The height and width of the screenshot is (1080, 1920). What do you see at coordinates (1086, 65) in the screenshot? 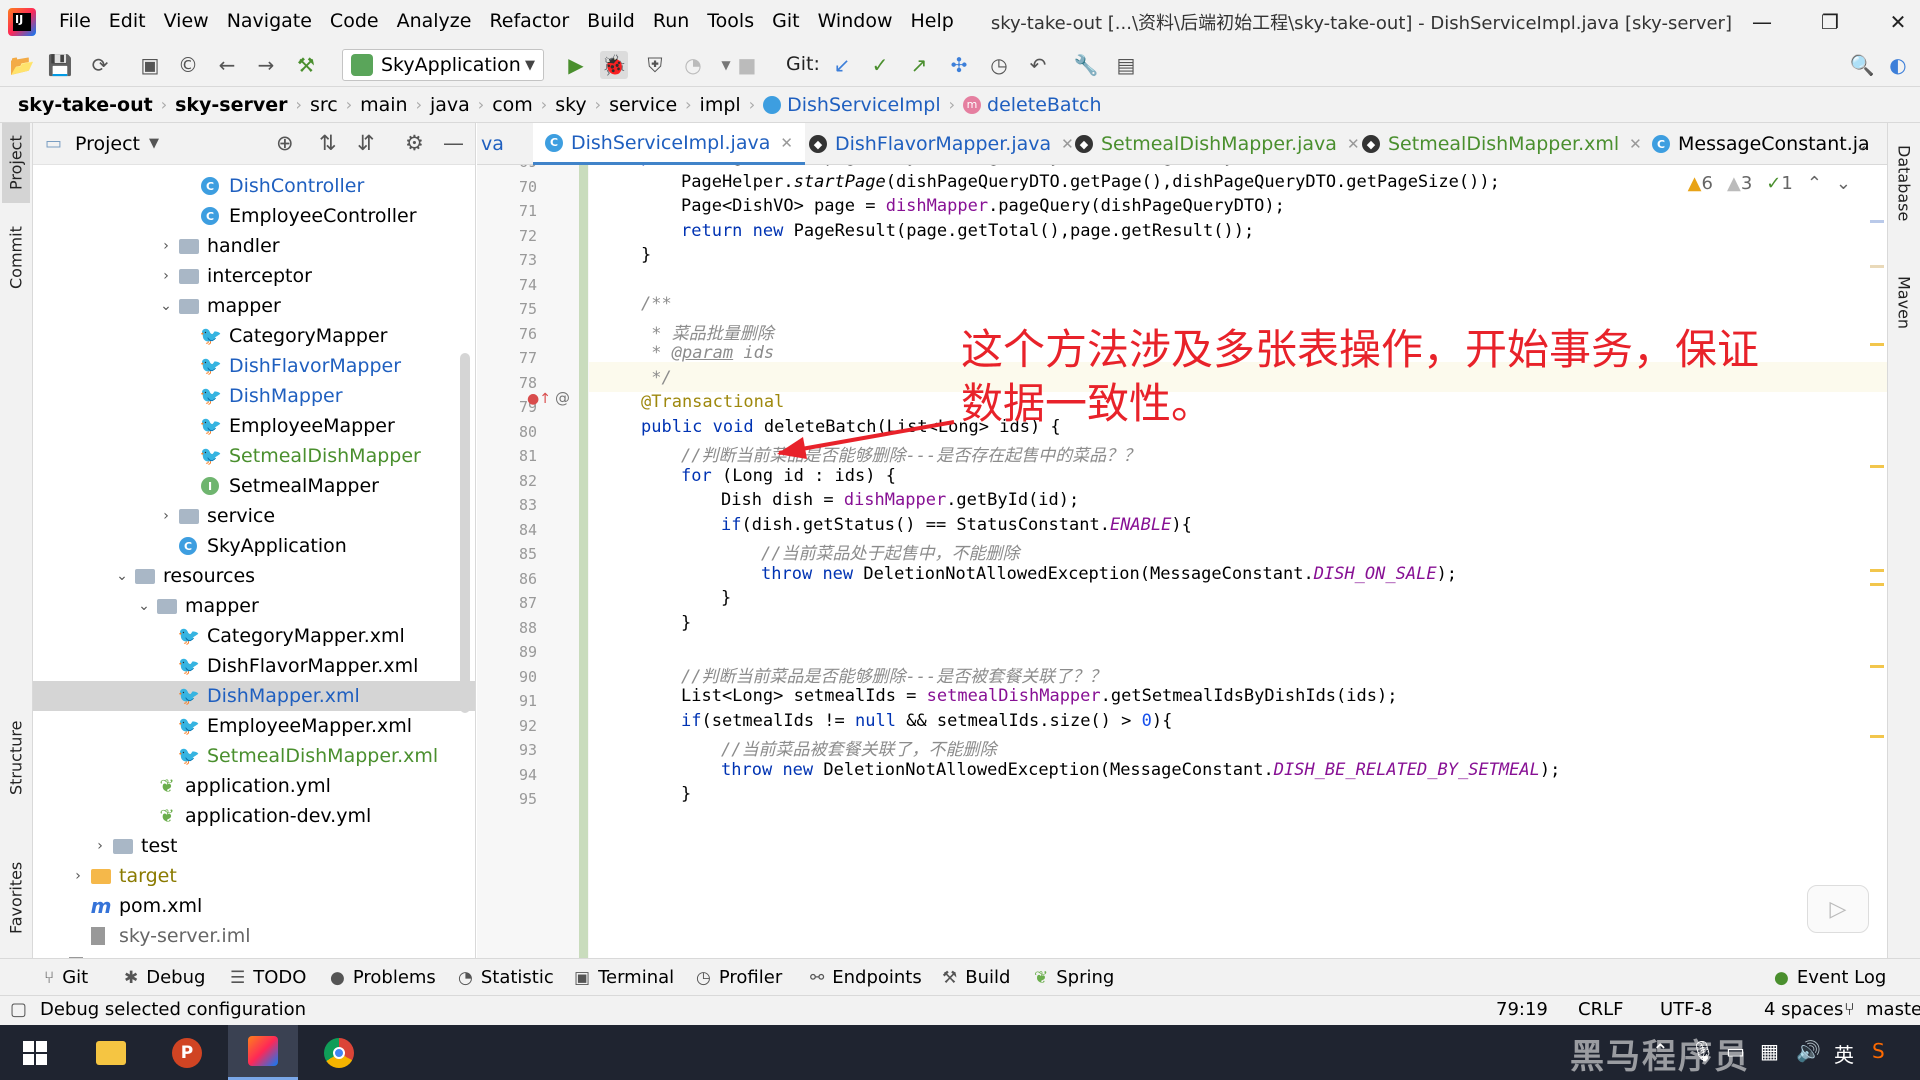
I see `settings-wrench-icon: 🔧` at bounding box center [1086, 65].